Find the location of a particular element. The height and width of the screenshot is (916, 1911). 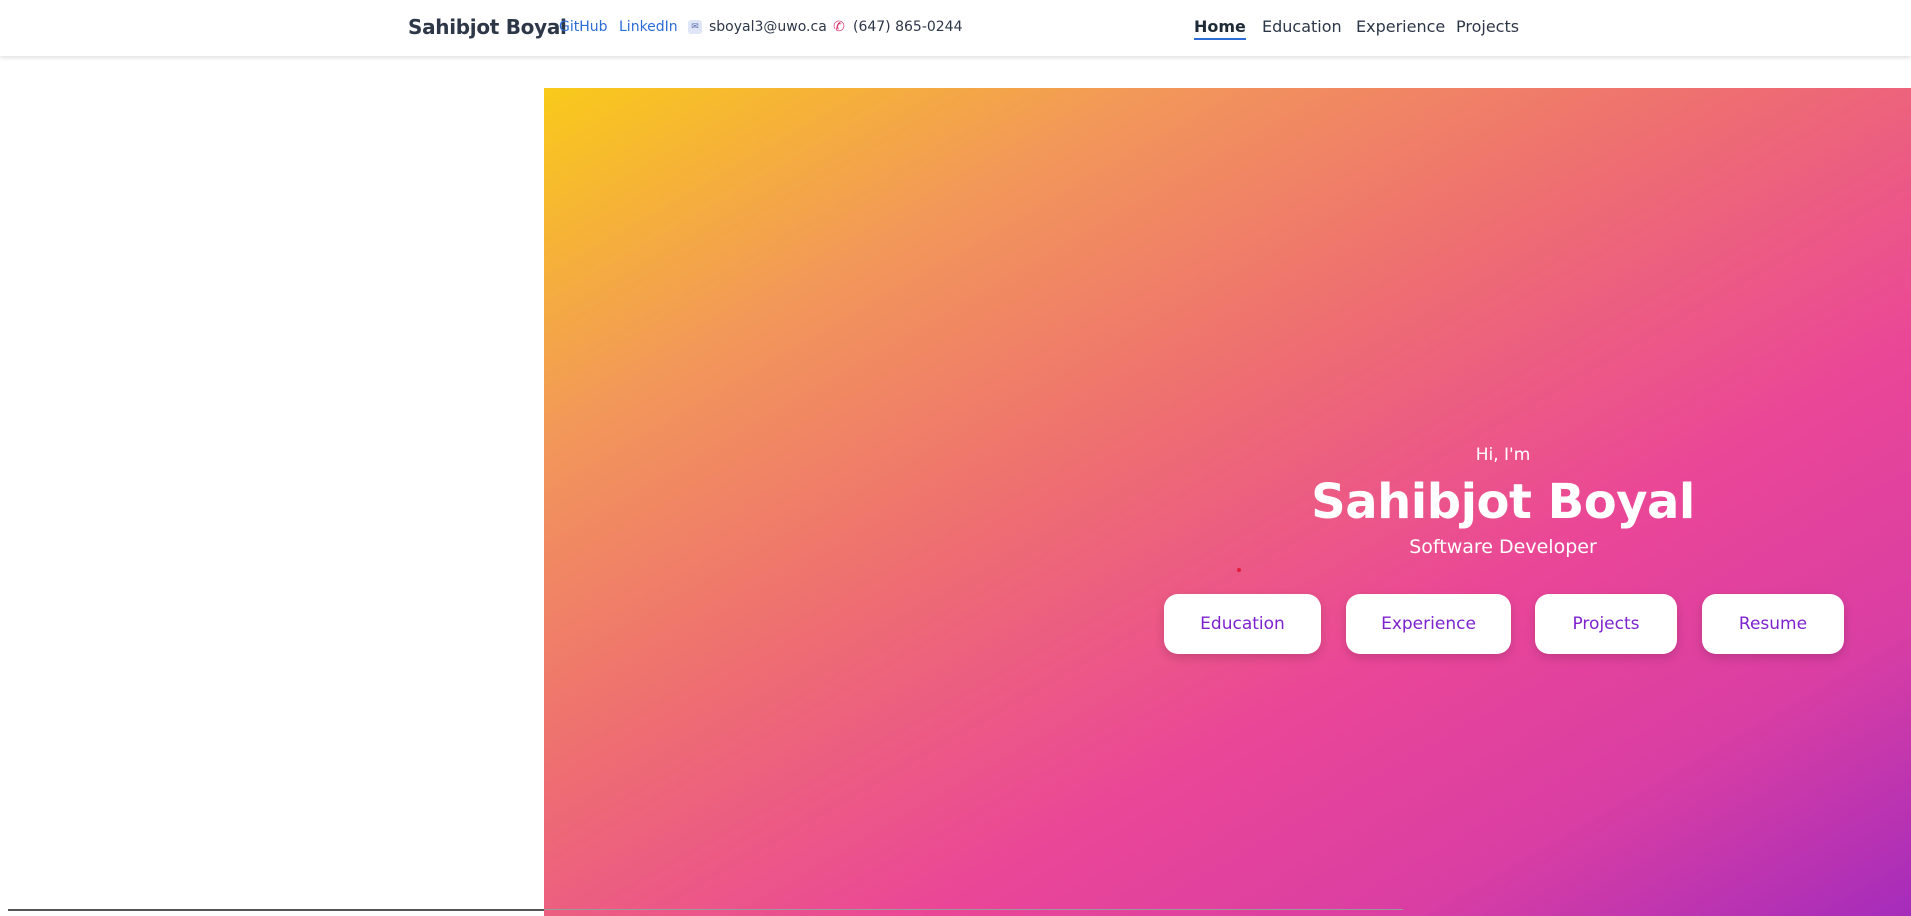

decorative-dot is located at coordinates (1239, 570).